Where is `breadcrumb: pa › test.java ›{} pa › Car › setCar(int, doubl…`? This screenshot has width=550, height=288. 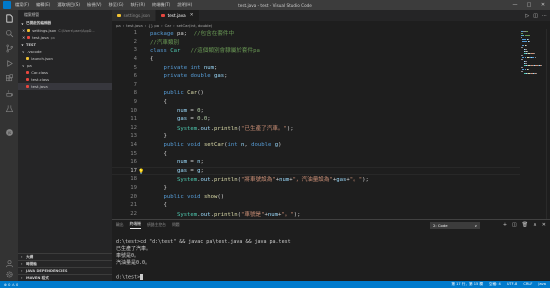 breadcrumb: pa › test.java ›{} pa › Car › setCar(int, doubl… is located at coordinates (331, 25).